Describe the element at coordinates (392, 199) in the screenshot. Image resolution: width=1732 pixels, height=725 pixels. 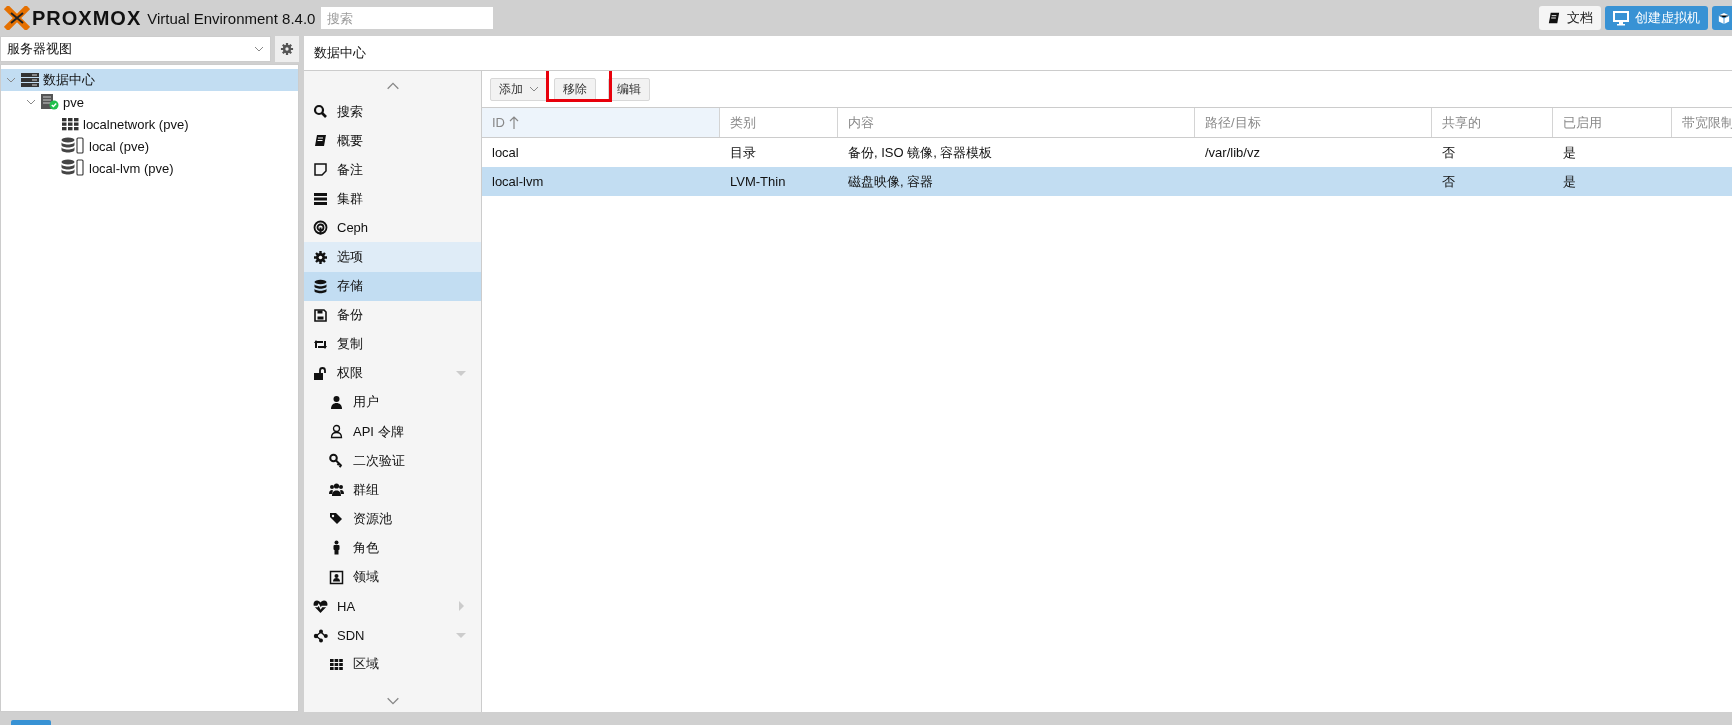
I see `nav-item: 集群` at that location.